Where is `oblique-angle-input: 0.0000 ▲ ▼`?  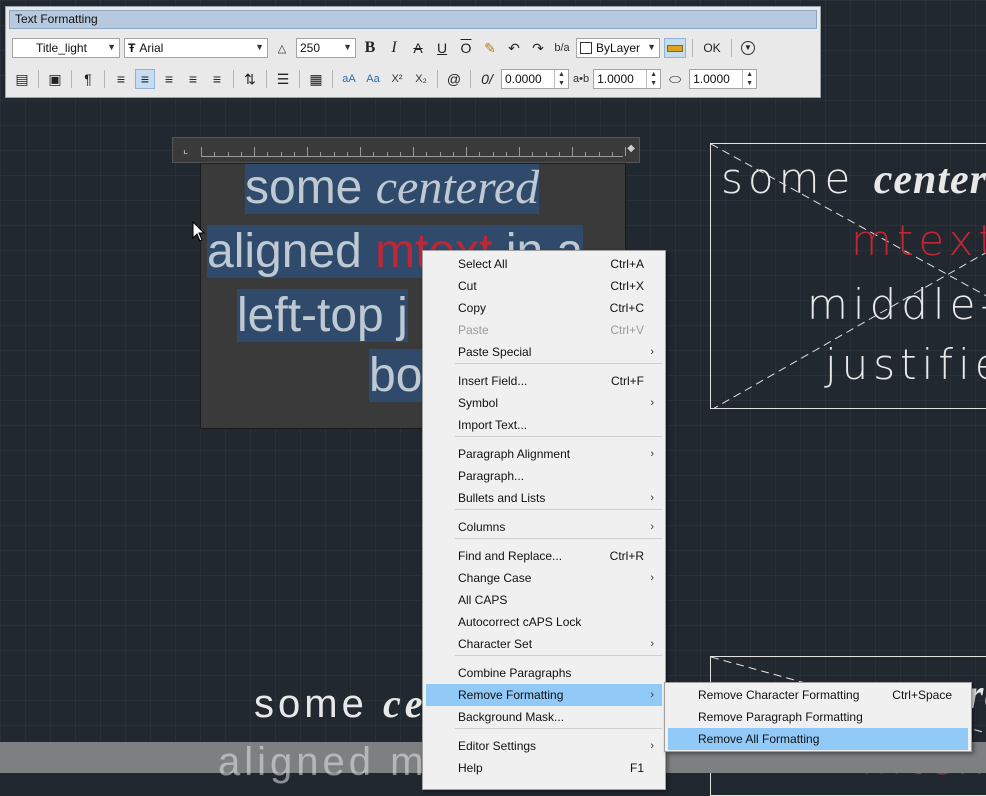 oblique-angle-input: 0.0000 ▲ ▼ is located at coordinates (535, 79).